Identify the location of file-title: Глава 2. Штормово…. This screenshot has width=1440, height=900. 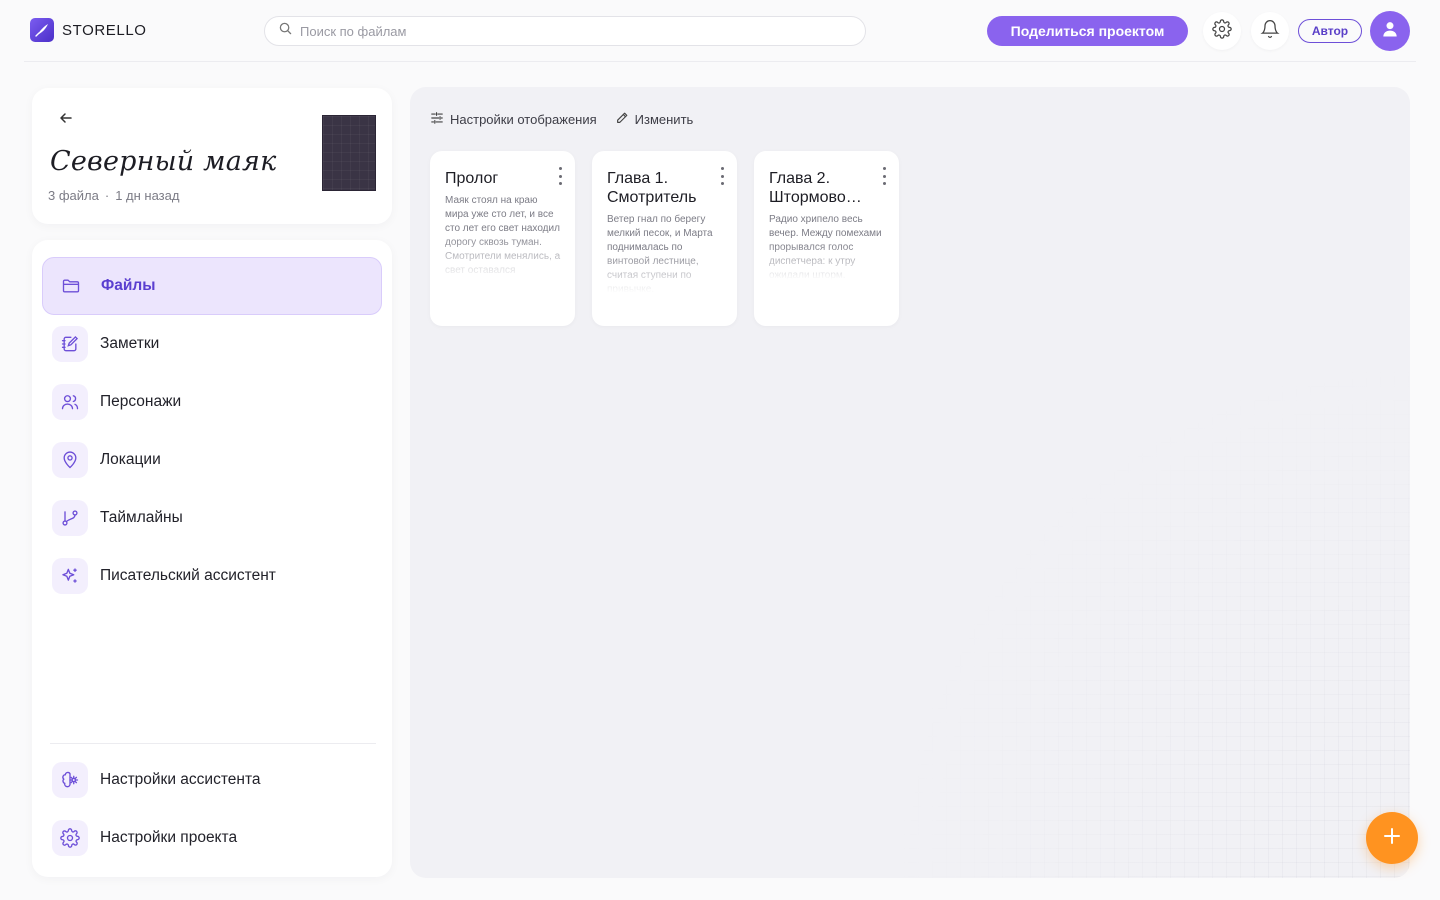
(815, 188).